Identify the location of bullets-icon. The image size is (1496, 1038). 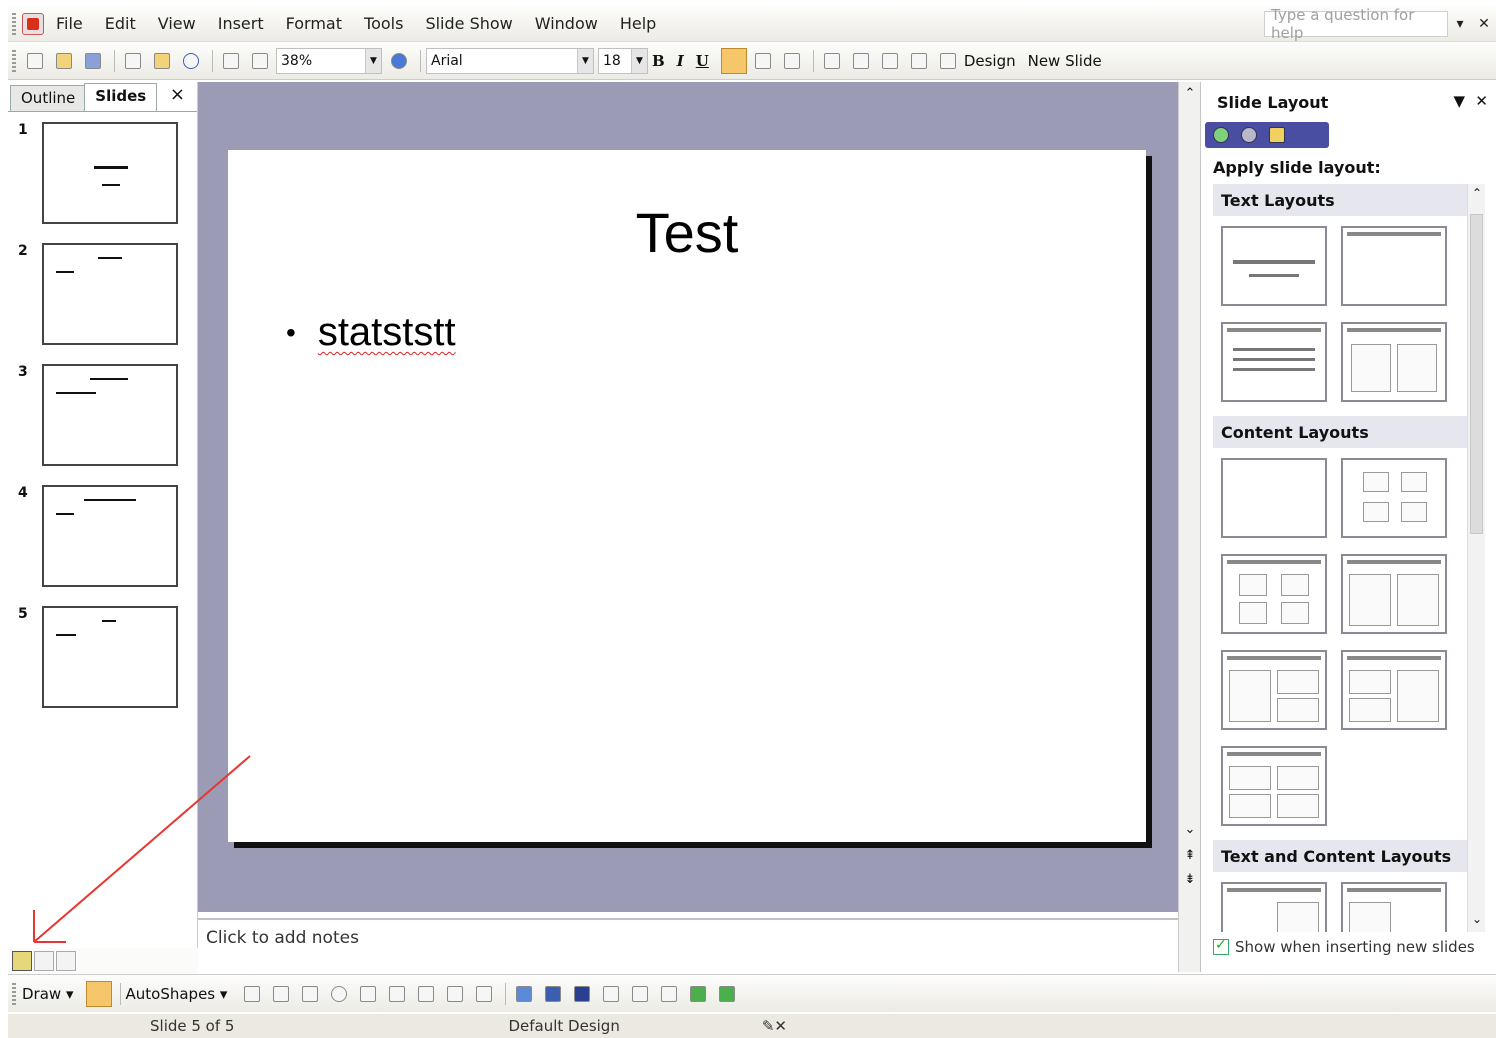
(861, 61).